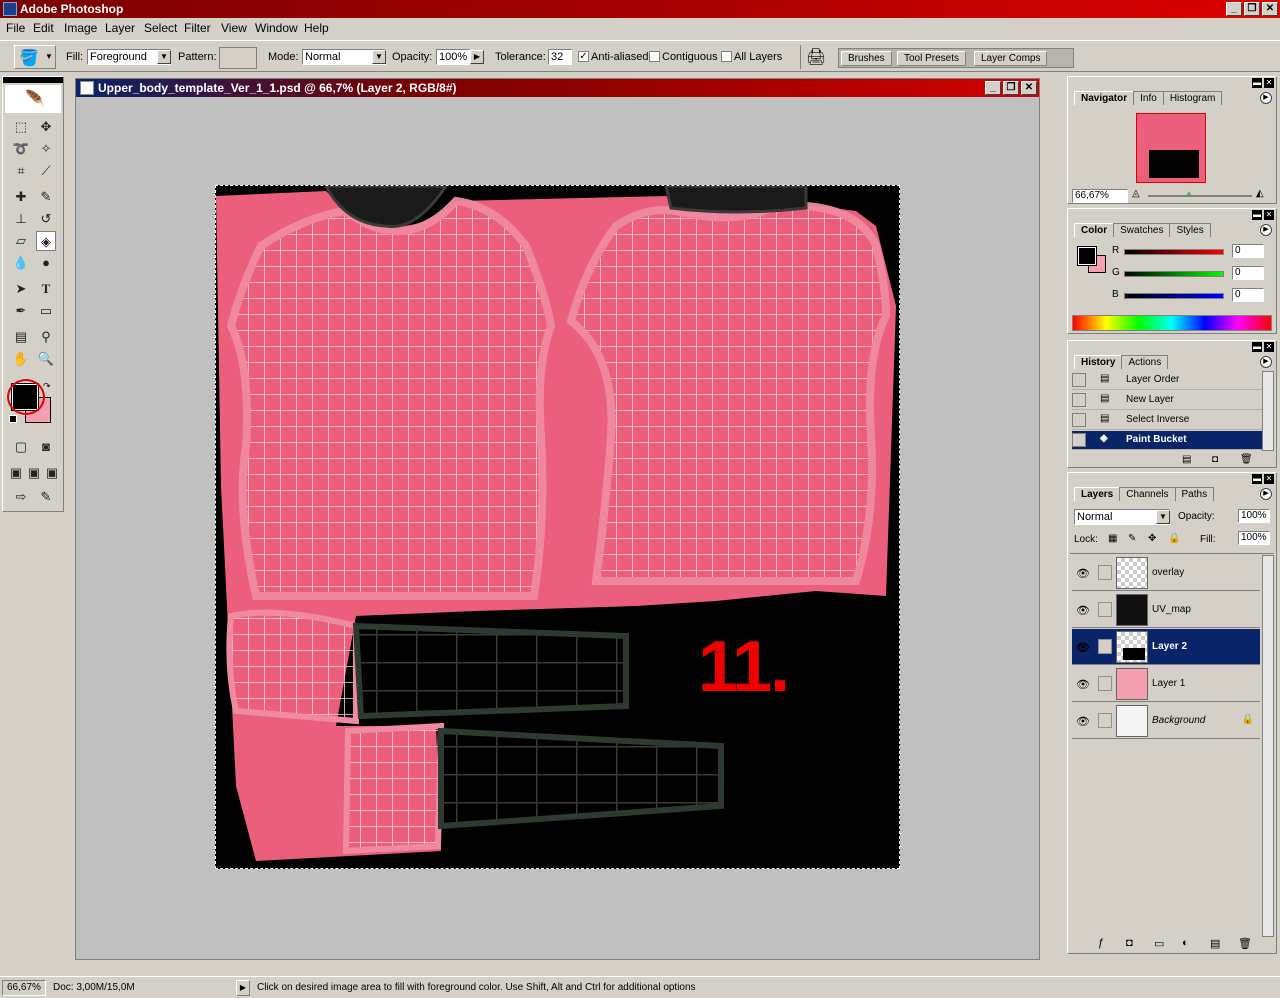  What do you see at coordinates (21, 359) in the screenshot?
I see `hand-tool-icon: ✋` at bounding box center [21, 359].